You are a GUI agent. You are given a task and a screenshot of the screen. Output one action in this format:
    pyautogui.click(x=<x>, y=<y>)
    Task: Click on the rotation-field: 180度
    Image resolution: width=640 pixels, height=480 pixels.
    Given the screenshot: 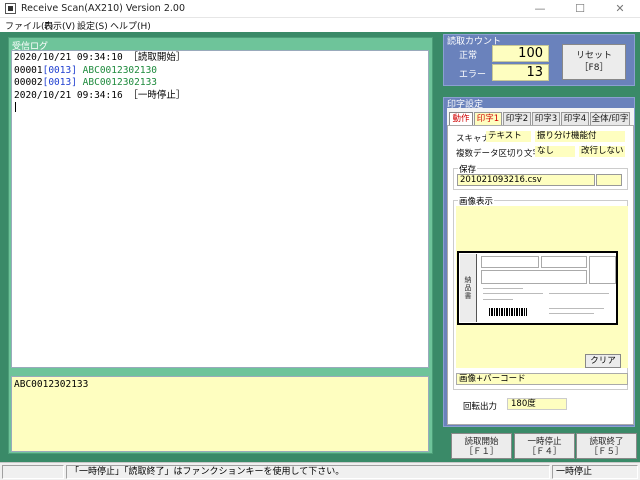 What is the action you would take?
    pyautogui.click(x=537, y=404)
    